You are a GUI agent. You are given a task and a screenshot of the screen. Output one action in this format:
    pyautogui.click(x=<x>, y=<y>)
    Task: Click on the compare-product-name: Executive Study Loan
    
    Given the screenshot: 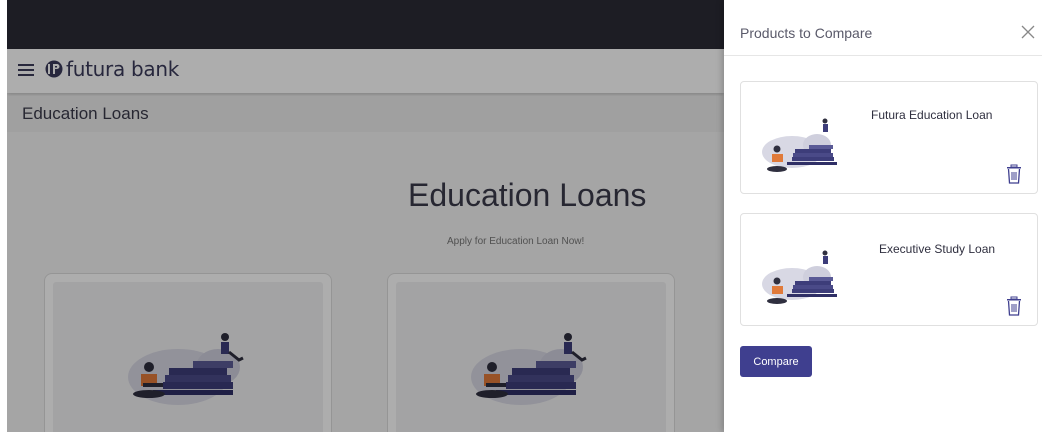 What is the action you would take?
    pyautogui.click(x=937, y=249)
    